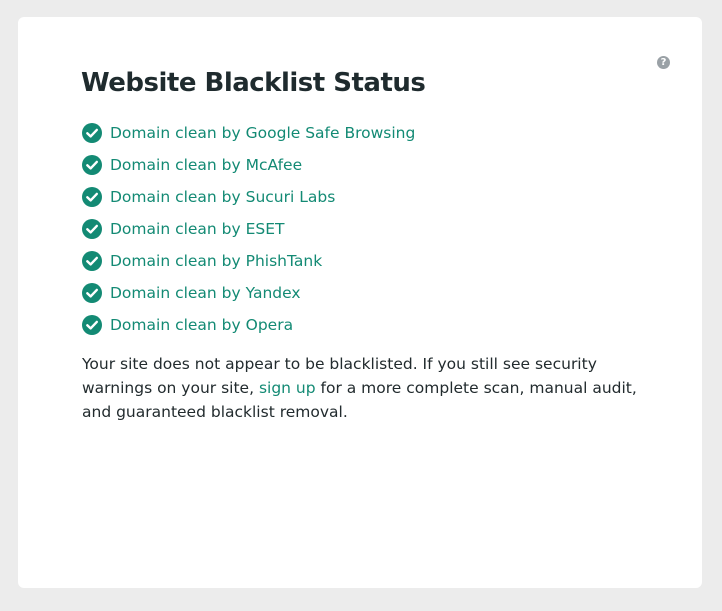 The image size is (722, 611). What do you see at coordinates (216, 261) in the screenshot?
I see `status-label-phishtank: Domain clean by PhishTank` at bounding box center [216, 261].